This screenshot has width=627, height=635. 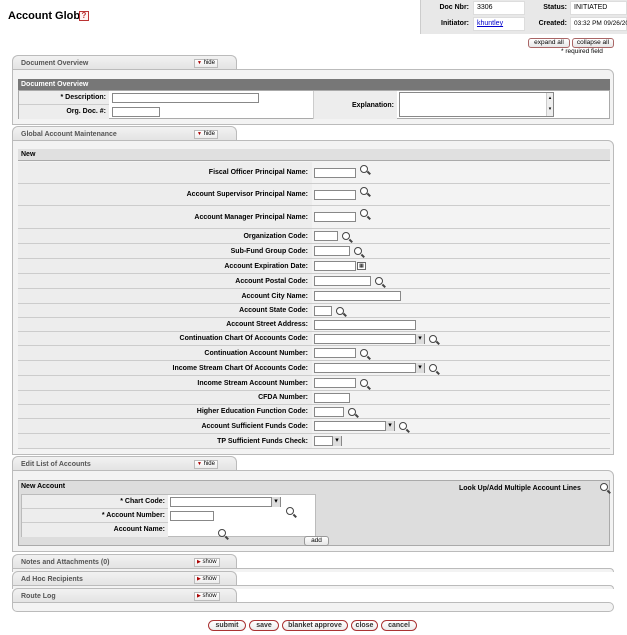 What do you see at coordinates (335, 217) in the screenshot?
I see `account-manager-input` at bounding box center [335, 217].